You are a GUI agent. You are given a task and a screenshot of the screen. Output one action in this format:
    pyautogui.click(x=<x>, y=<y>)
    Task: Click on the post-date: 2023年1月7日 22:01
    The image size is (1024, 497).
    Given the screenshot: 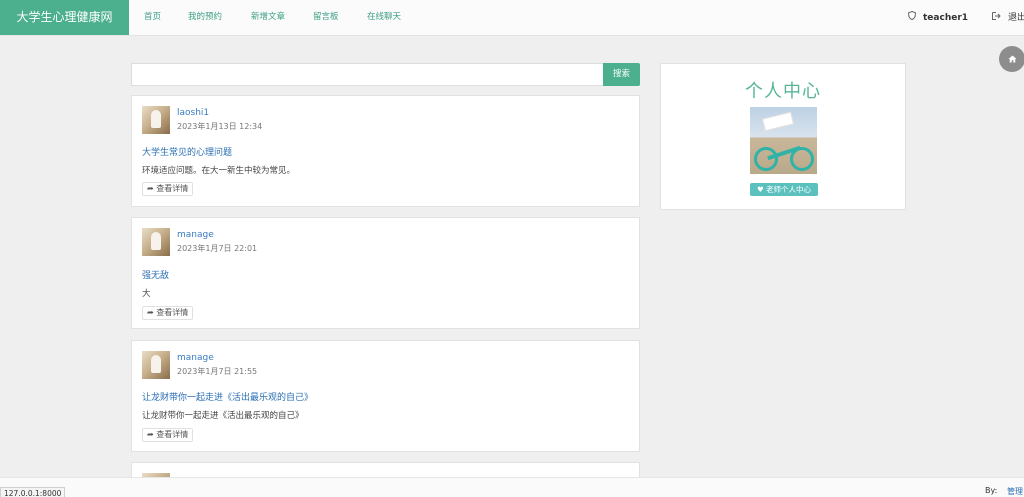 What is the action you would take?
    pyautogui.click(x=217, y=248)
    